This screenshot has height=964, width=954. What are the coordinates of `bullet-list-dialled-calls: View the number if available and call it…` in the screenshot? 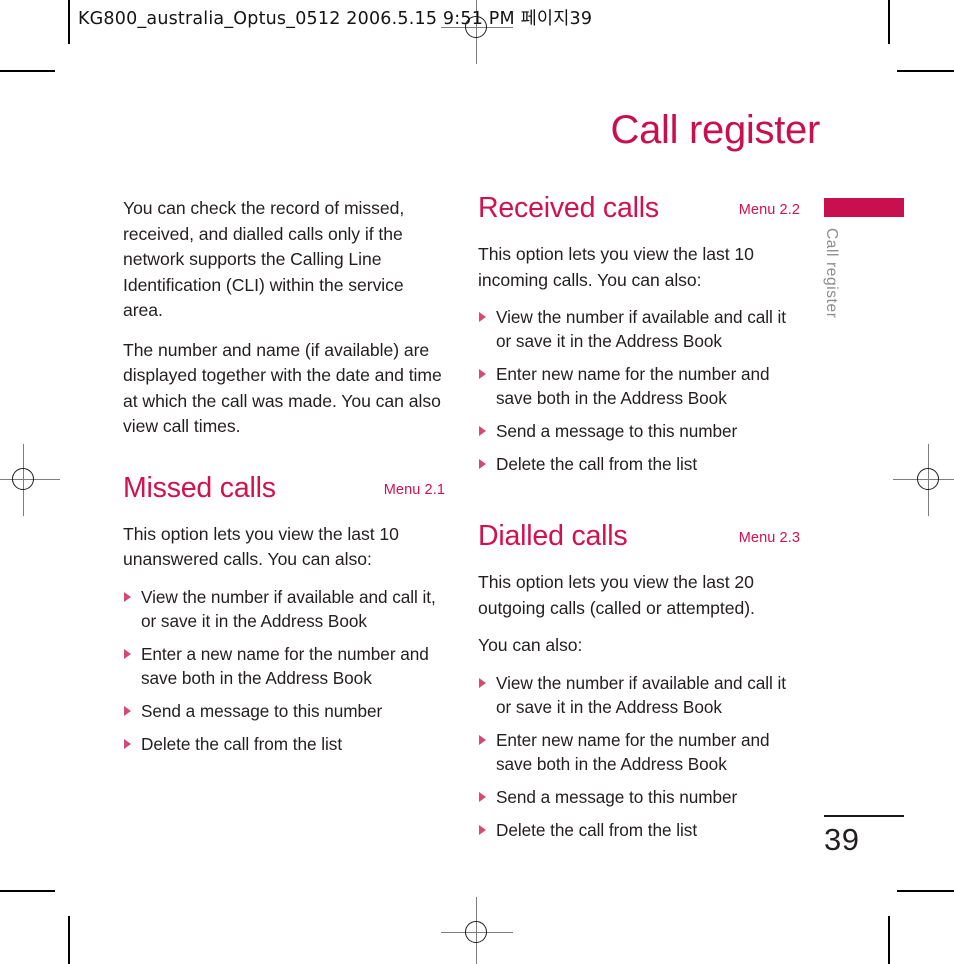 It's located at (639, 756).